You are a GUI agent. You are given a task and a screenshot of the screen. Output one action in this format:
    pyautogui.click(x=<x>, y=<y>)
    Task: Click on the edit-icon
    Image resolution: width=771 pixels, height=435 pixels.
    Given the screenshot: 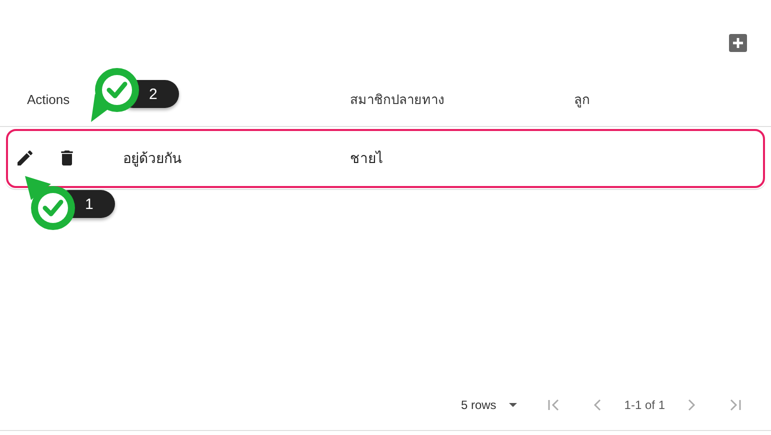 What is the action you would take?
    pyautogui.click(x=25, y=158)
    